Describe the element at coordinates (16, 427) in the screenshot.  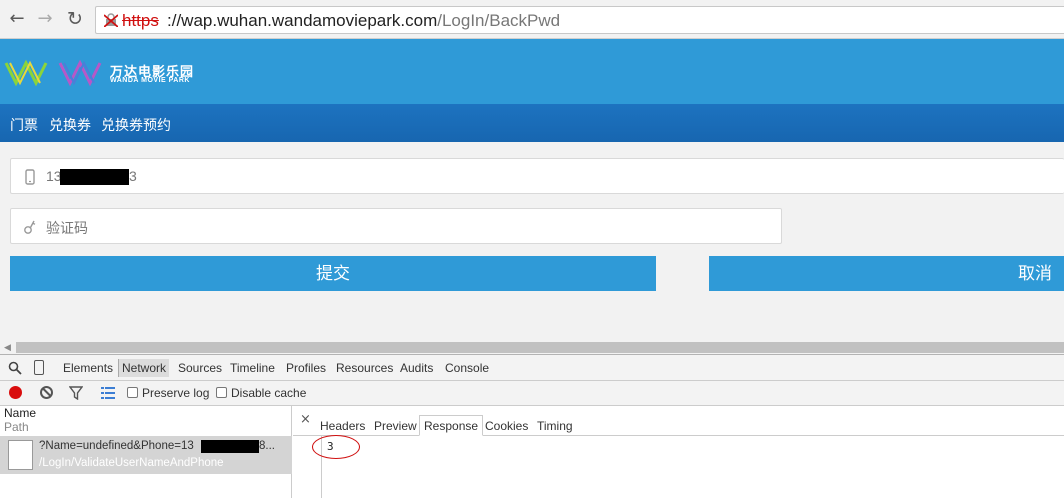
I see `column-path-header: Path` at that location.